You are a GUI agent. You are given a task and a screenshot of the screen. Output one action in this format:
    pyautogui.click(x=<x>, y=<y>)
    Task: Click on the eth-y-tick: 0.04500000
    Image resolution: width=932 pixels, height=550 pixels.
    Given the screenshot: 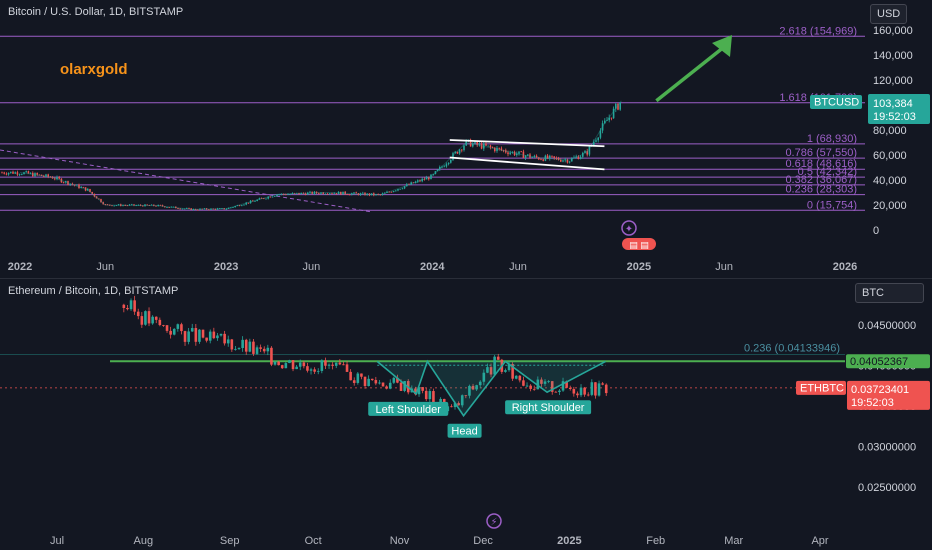 What is the action you would take?
    pyautogui.click(x=887, y=326)
    